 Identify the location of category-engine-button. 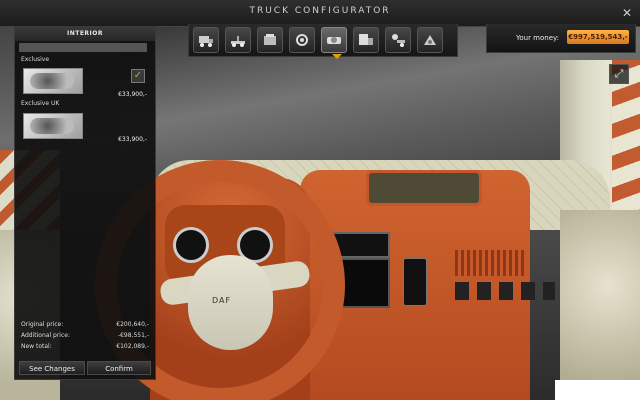
(270, 40).